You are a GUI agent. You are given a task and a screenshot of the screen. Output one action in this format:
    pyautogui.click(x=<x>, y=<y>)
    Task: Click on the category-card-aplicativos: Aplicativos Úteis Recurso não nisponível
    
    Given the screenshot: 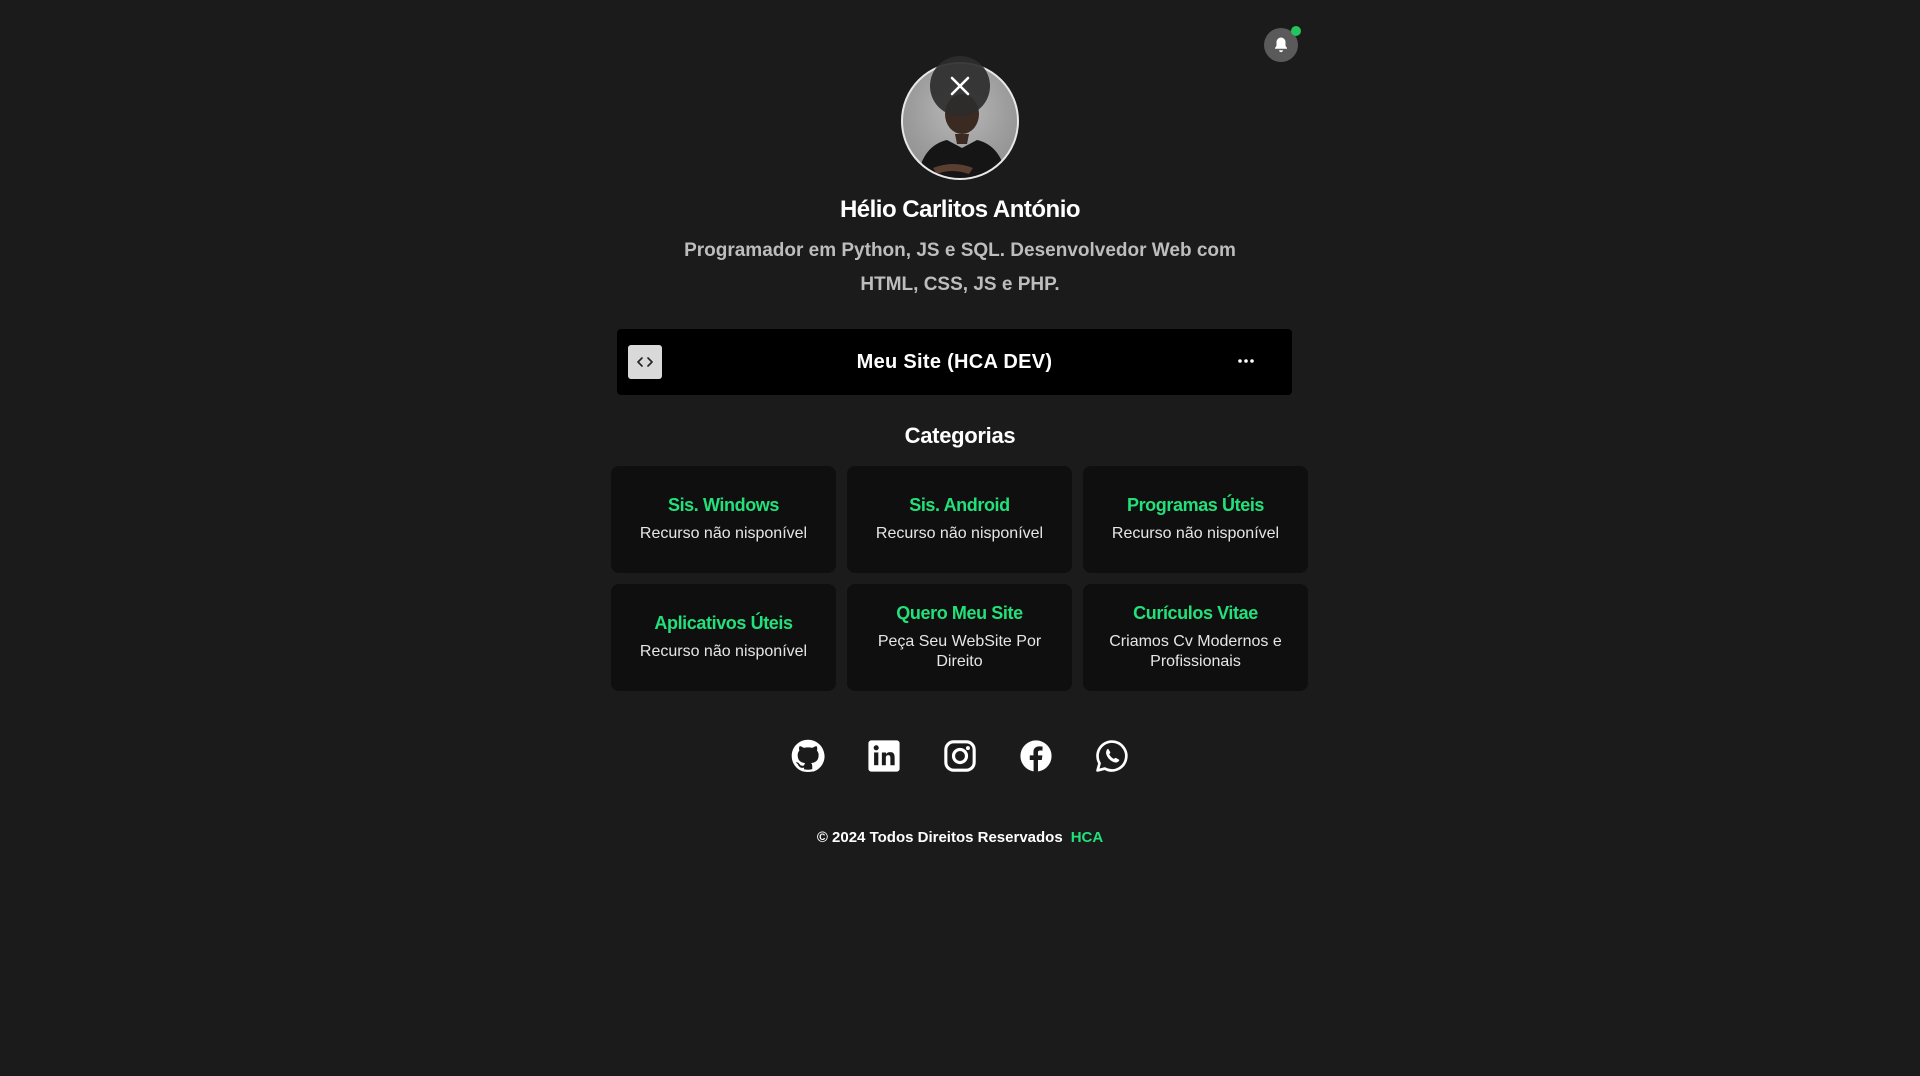 What is the action you would take?
    pyautogui.click(x=723, y=637)
    